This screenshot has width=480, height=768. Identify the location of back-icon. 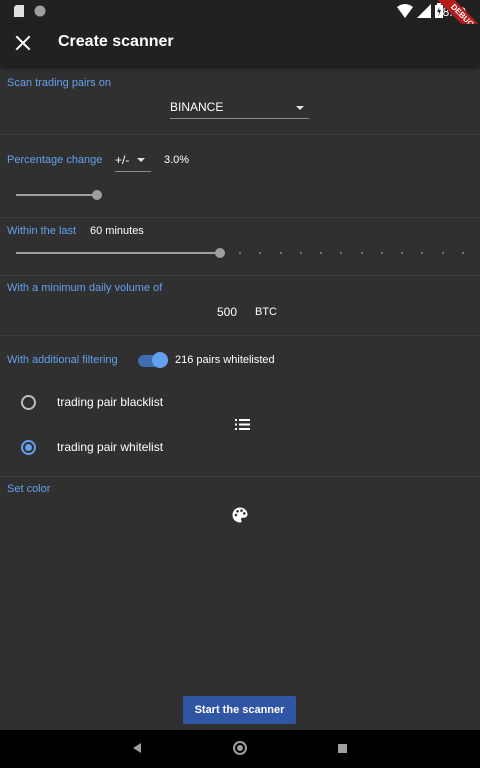
(137, 748).